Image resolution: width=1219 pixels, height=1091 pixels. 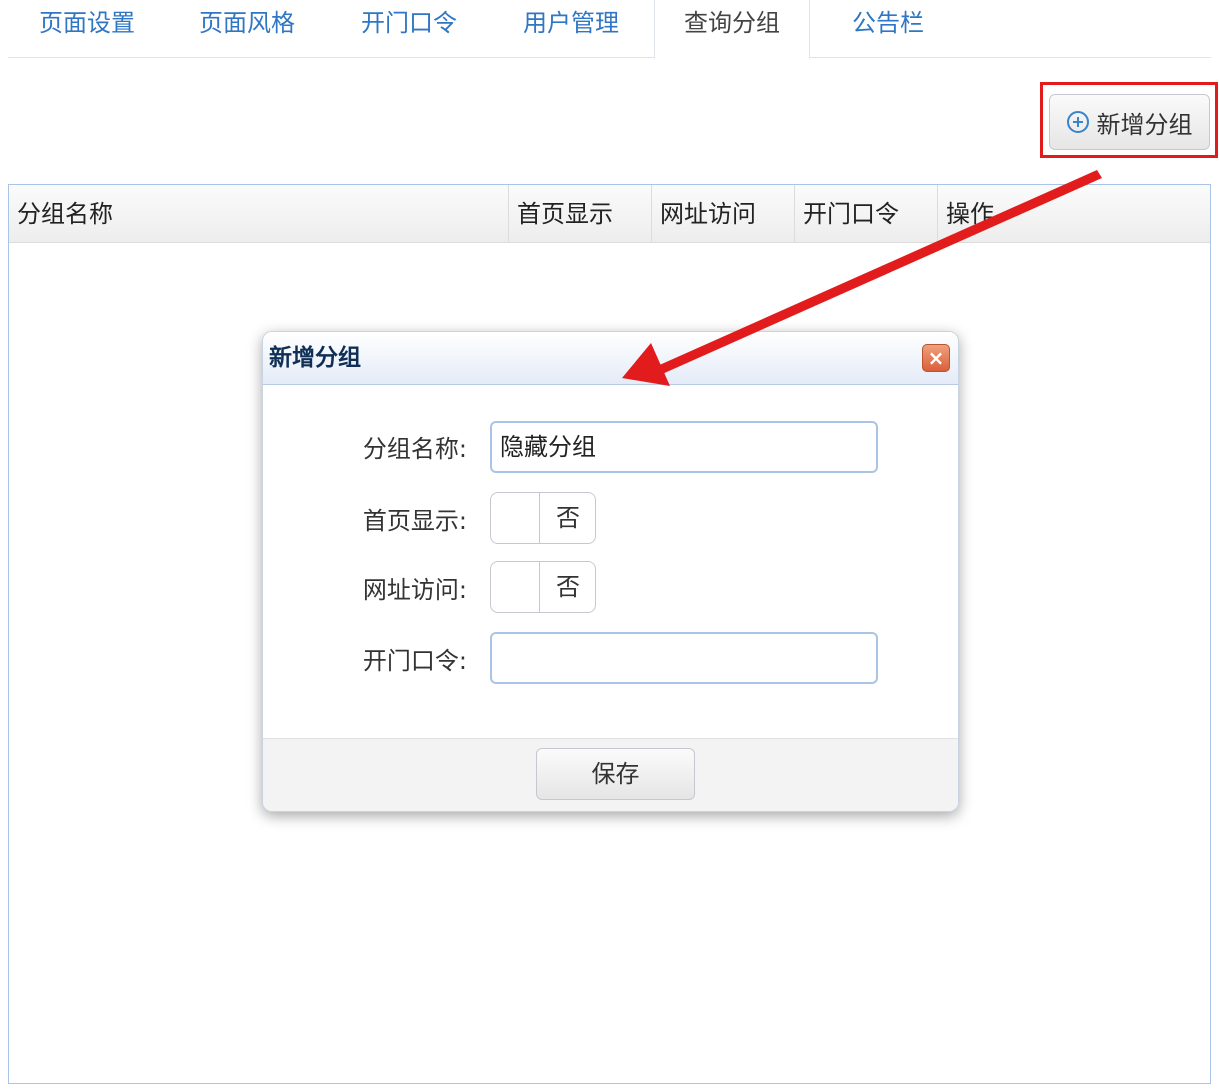 I want to click on tab-page-settings: 页面设置, so click(x=87, y=29).